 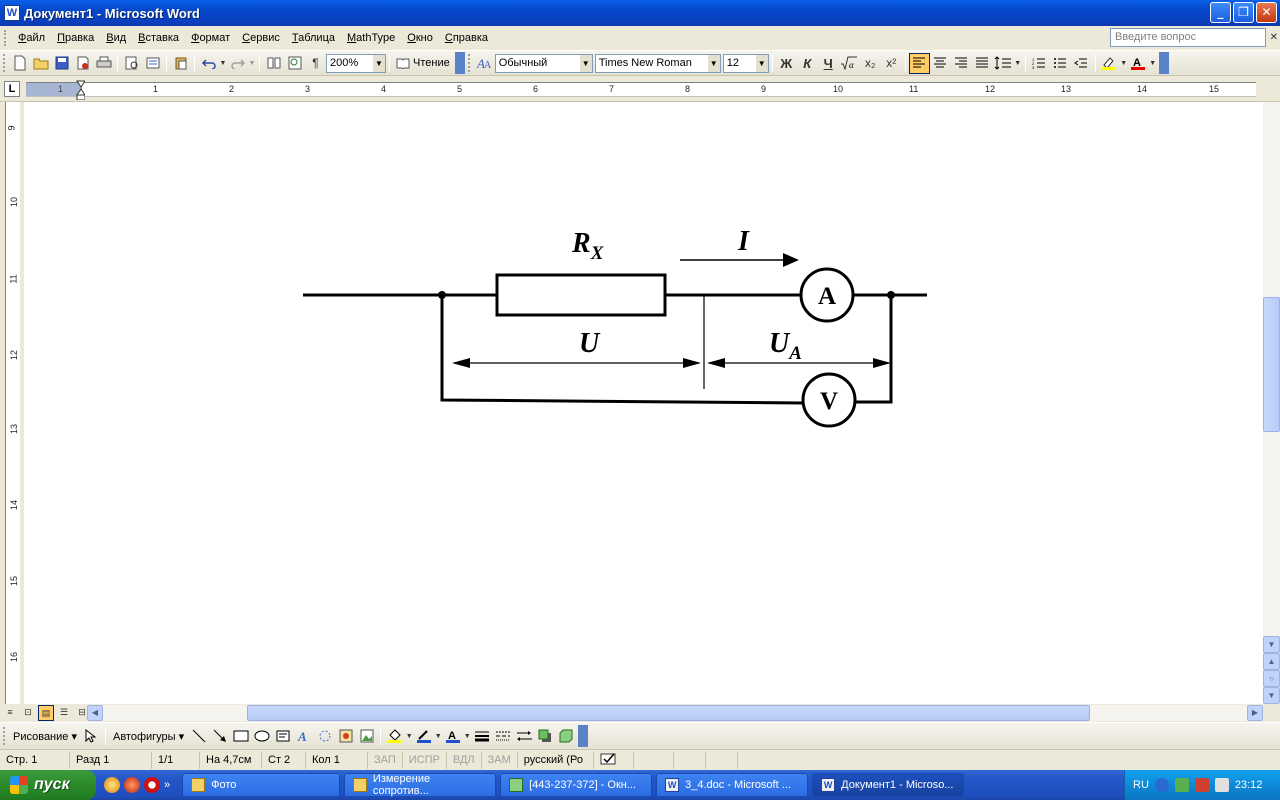 I want to click on word-icon: W, so click(x=12, y=13).